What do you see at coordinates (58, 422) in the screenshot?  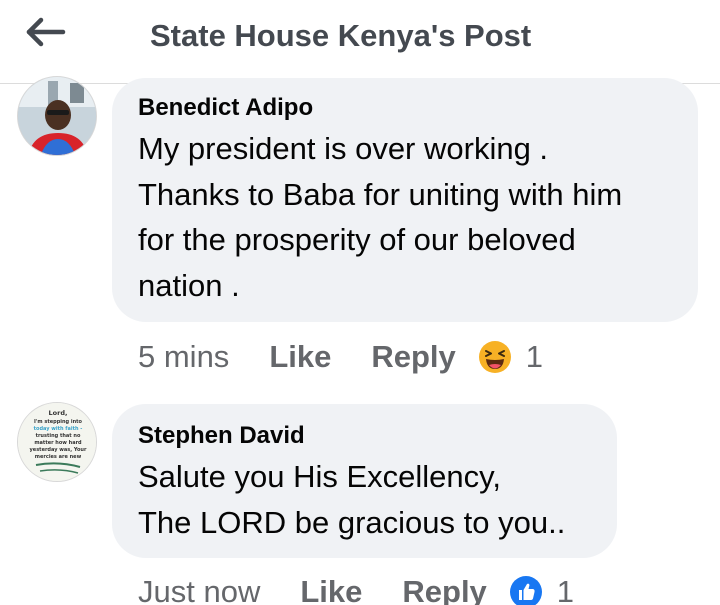 I see `avatar-text-line: I'm stepping into` at bounding box center [58, 422].